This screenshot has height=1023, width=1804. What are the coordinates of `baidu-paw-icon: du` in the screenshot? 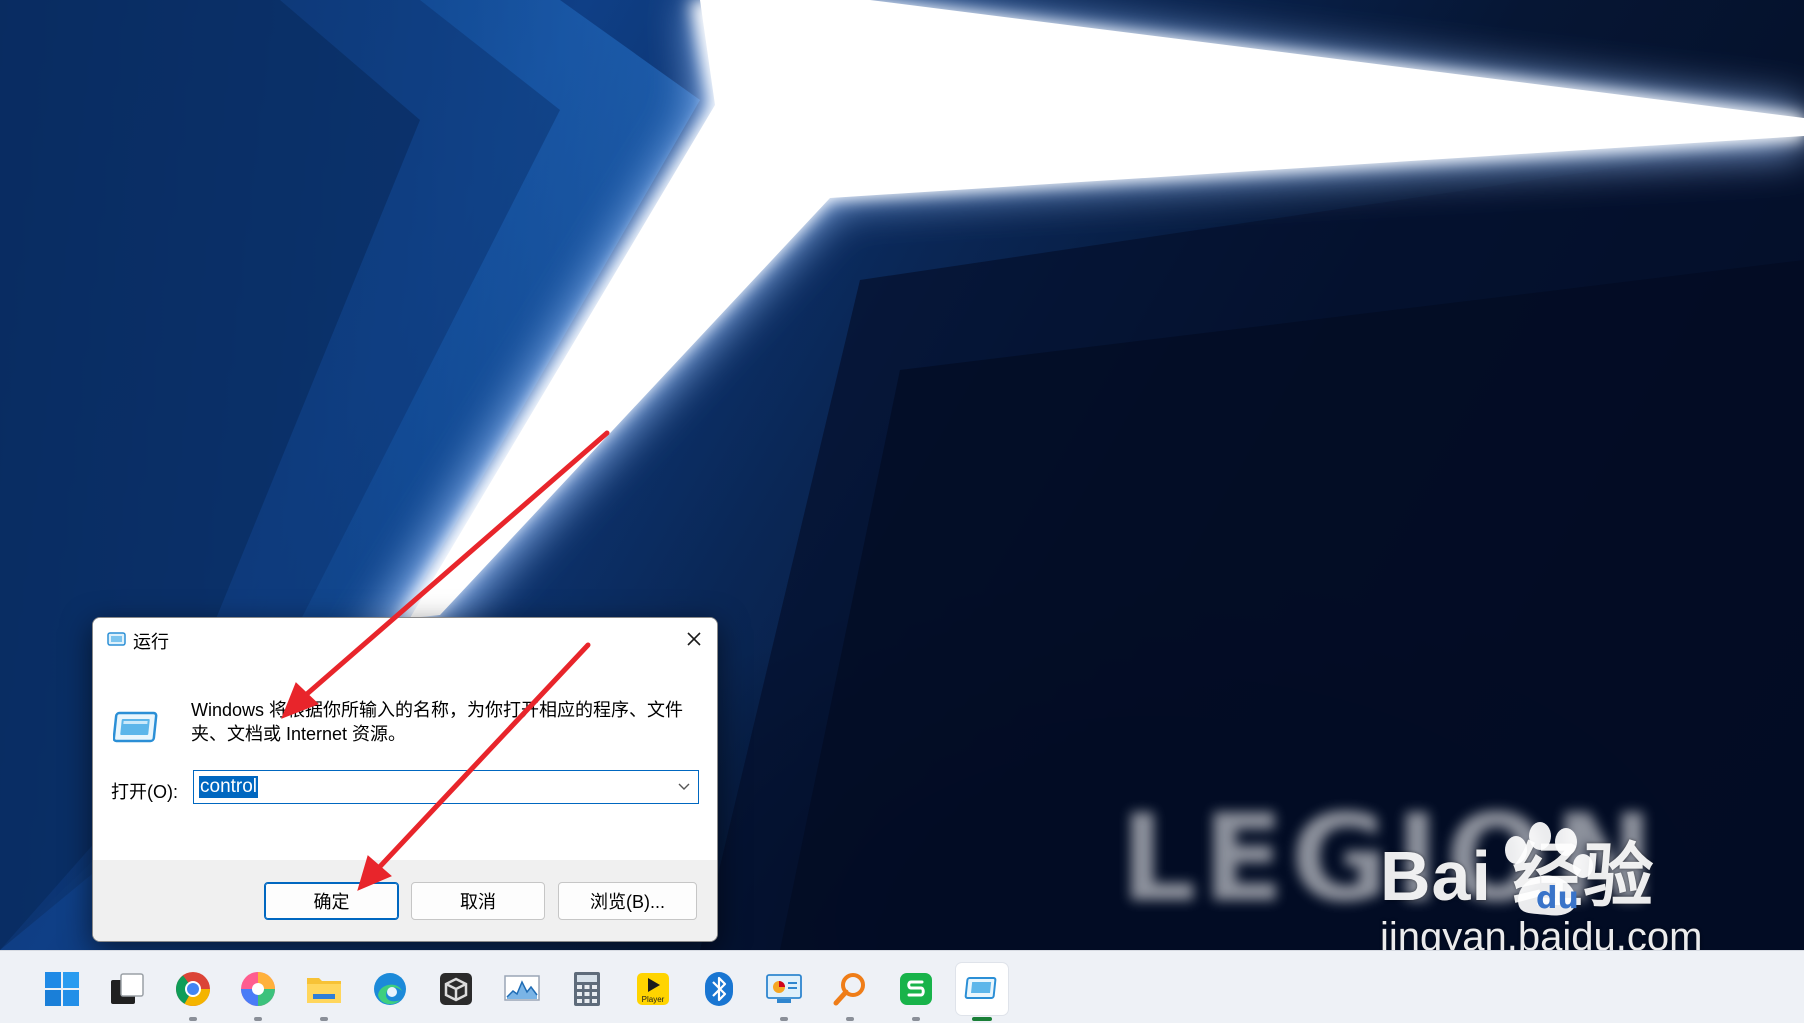 It's located at (1549, 869).